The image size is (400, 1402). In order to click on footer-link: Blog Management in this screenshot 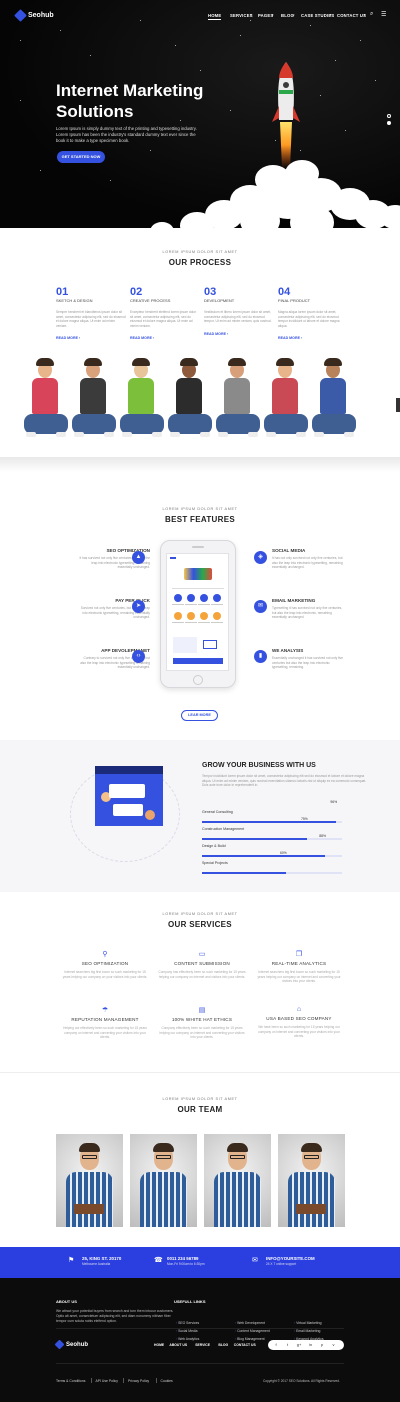, I will do `click(251, 1339)`.